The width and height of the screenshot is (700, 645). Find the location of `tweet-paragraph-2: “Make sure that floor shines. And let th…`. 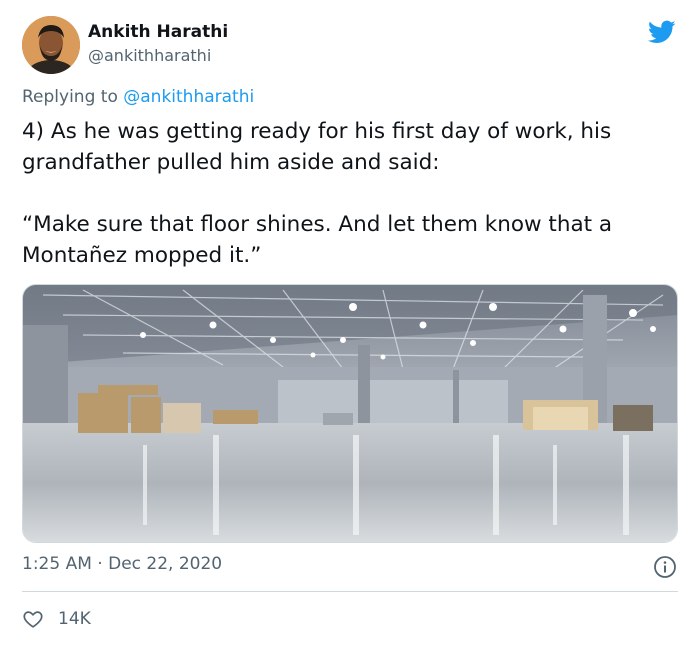

tweet-paragraph-2: “Make sure that floor shines. And let th… is located at coordinates (317, 240).